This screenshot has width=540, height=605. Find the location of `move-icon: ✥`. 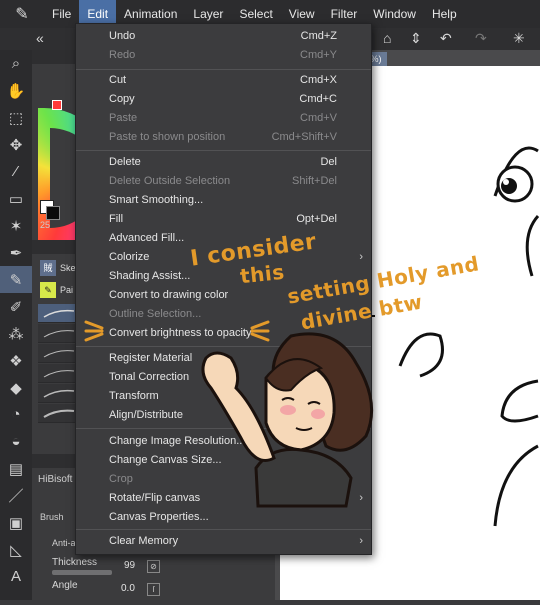

move-icon: ✥ is located at coordinates (16, 144).